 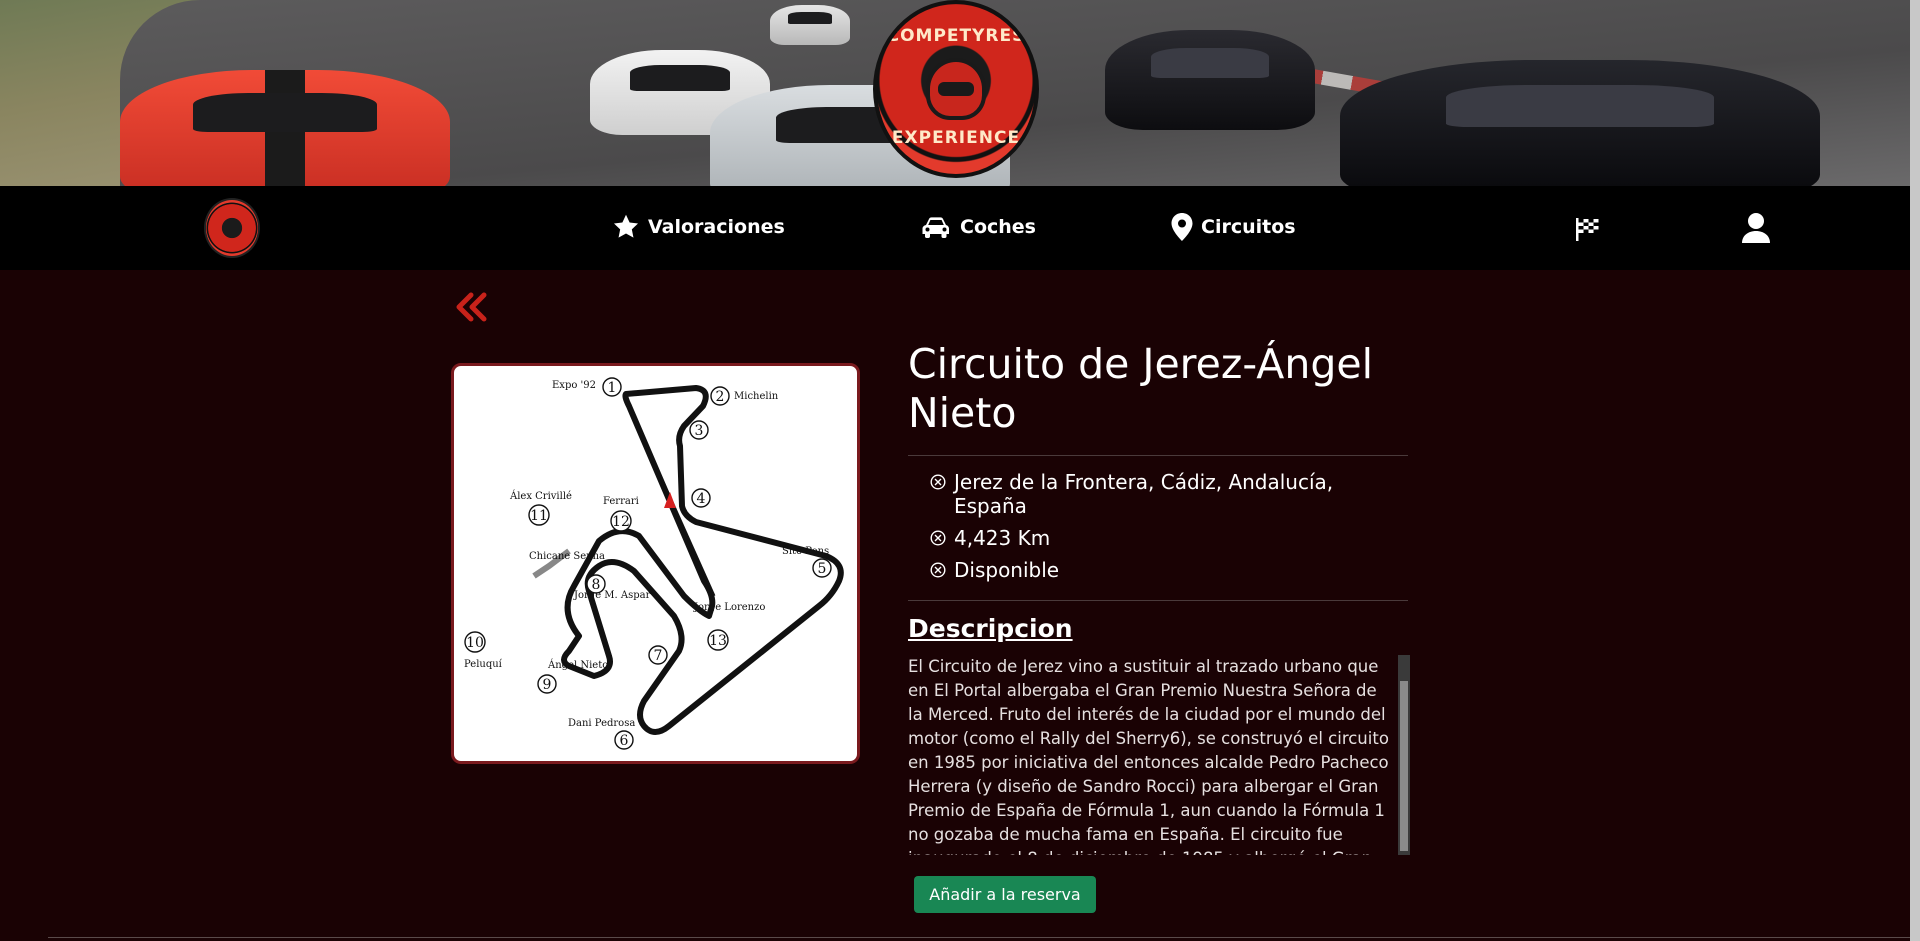 I want to click on fact-length: 4,423 Km, so click(x=1165, y=538).